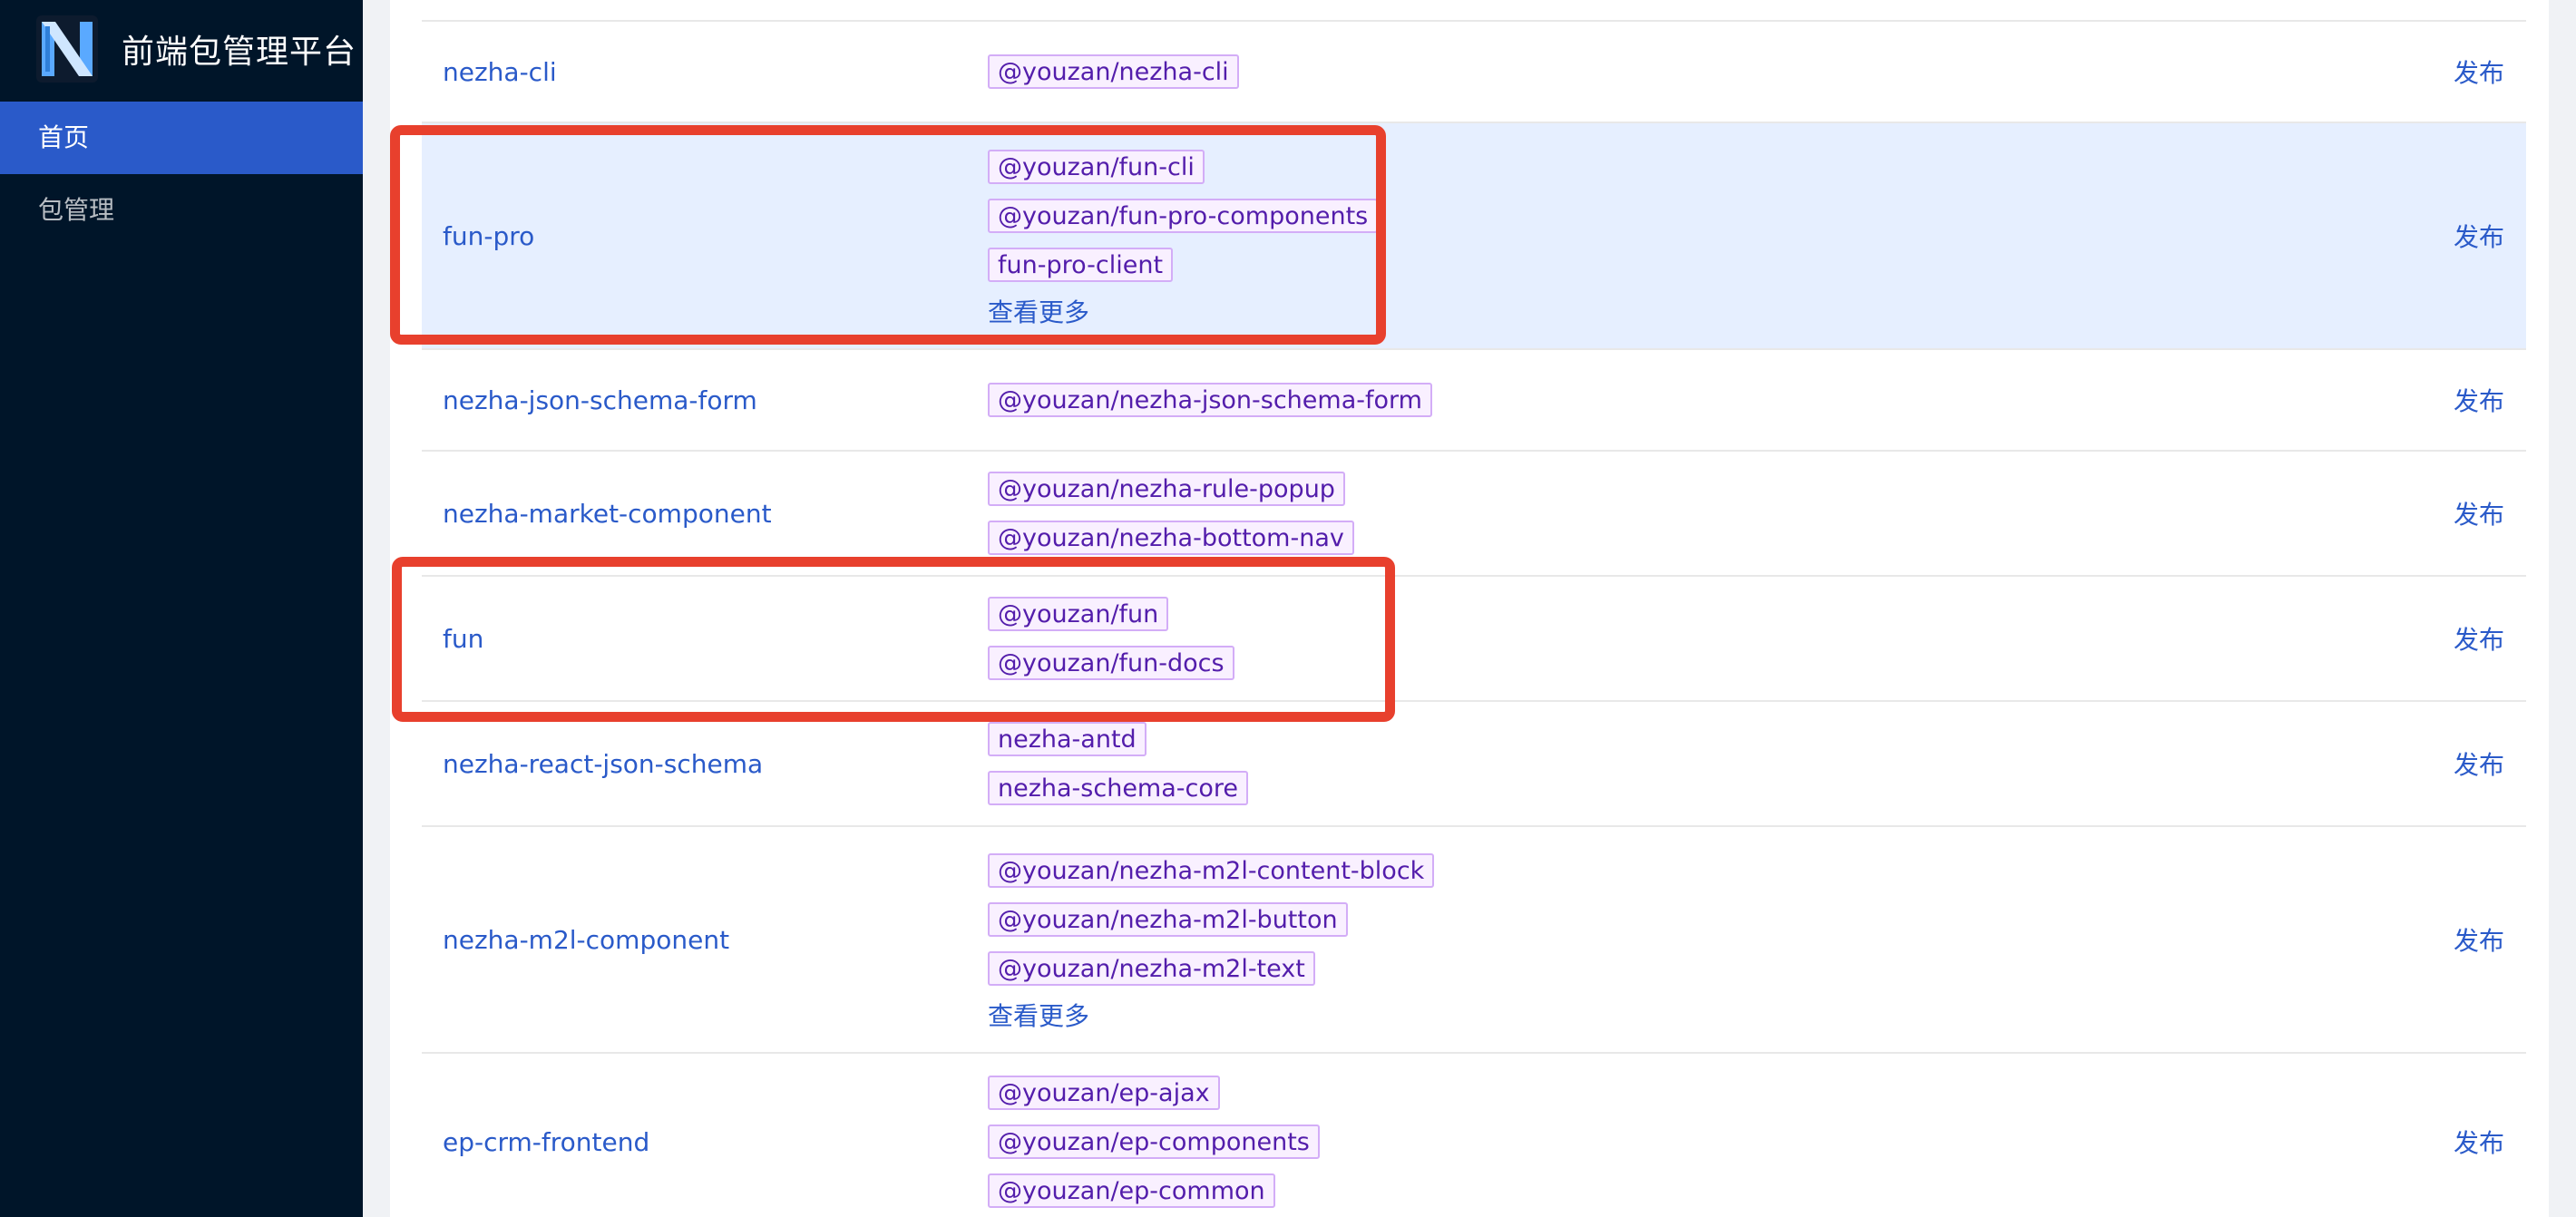 The height and width of the screenshot is (1217, 2576). What do you see at coordinates (1474, 639) in the screenshot?
I see `table-row: fun @youzan/fun @youzan/fun-docs 发布` at bounding box center [1474, 639].